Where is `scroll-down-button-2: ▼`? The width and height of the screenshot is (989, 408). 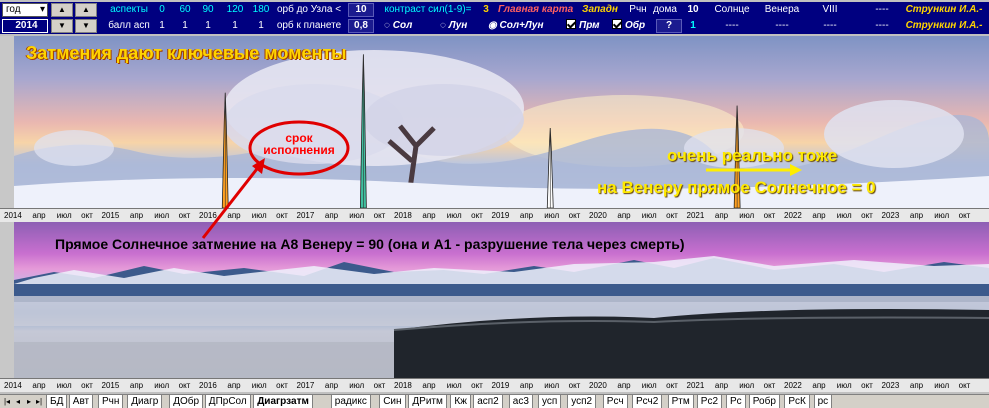 scroll-down-button-2: ▼ is located at coordinates (86, 26).